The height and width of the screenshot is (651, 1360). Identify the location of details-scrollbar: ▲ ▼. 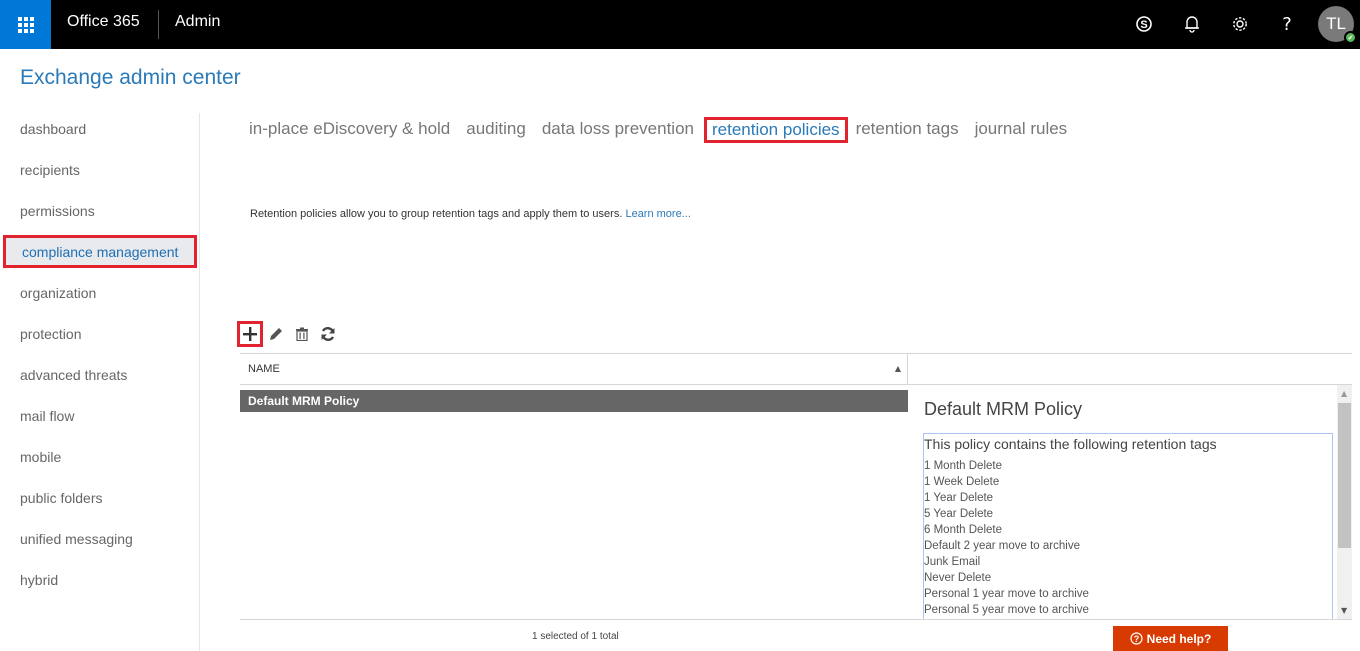
(1344, 502).